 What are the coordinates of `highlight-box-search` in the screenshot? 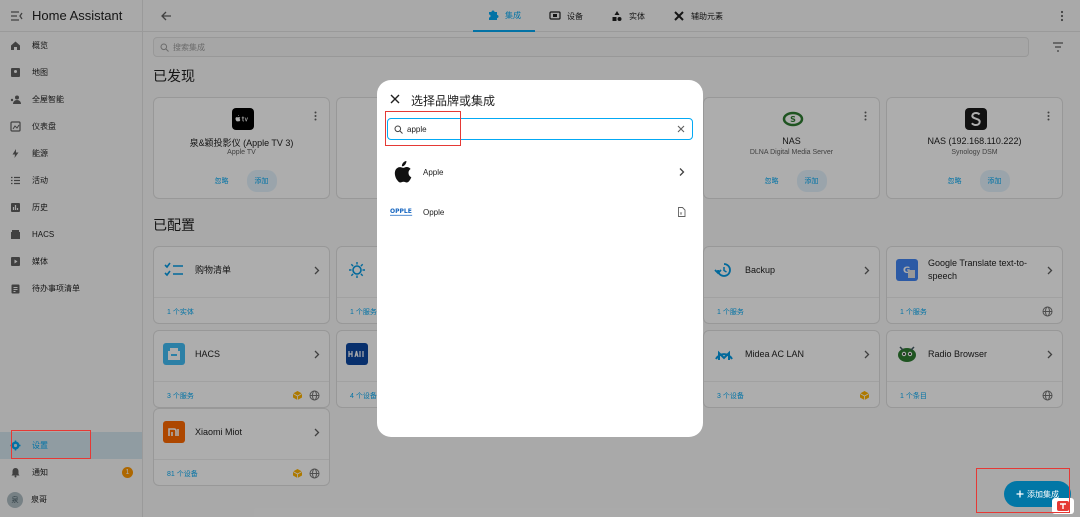 It's located at (423, 128).